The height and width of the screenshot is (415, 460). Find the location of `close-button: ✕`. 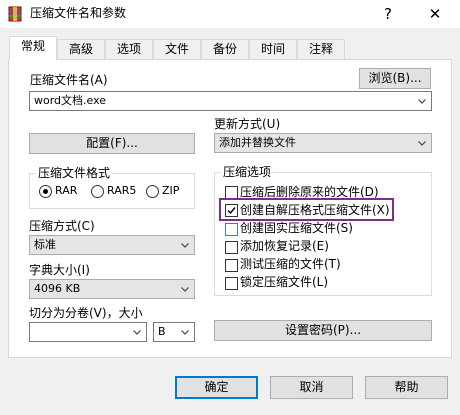

close-button: ✕ is located at coordinates (435, 14).